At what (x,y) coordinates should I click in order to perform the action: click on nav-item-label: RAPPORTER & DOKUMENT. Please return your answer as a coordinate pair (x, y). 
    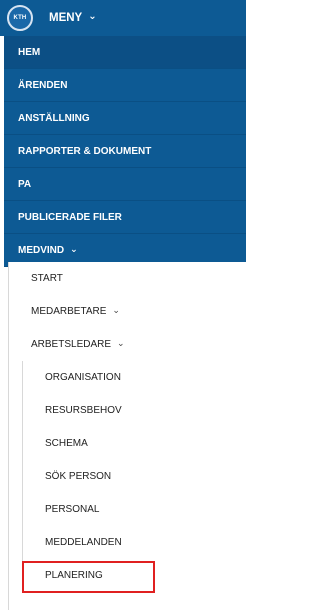
    Looking at the image, I should click on (85, 151).